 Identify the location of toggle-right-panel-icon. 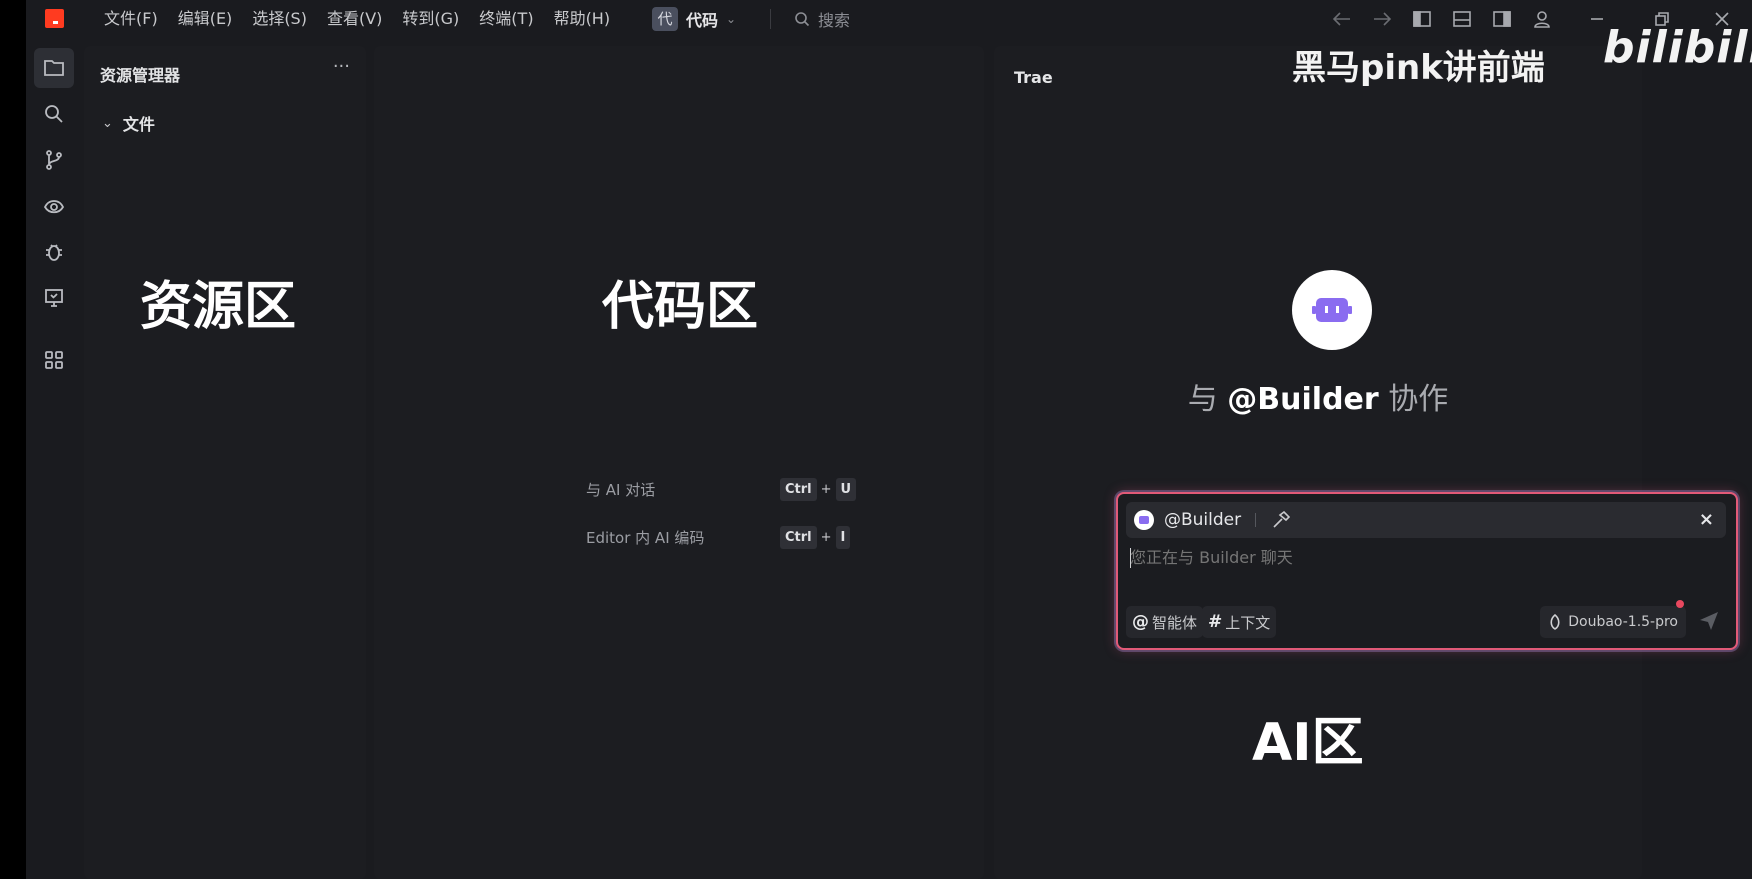
(1502, 19).